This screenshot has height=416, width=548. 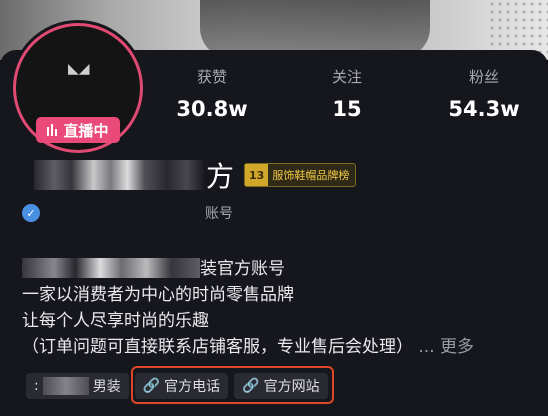 What do you see at coordinates (36, 386) in the screenshot?
I see `tag-category-prefix: :` at bounding box center [36, 386].